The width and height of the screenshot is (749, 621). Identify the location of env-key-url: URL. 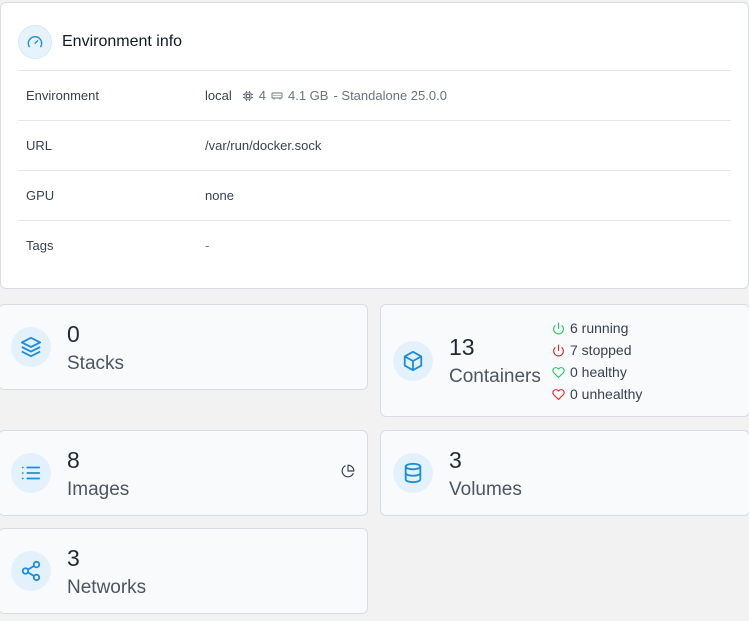
(39, 145).